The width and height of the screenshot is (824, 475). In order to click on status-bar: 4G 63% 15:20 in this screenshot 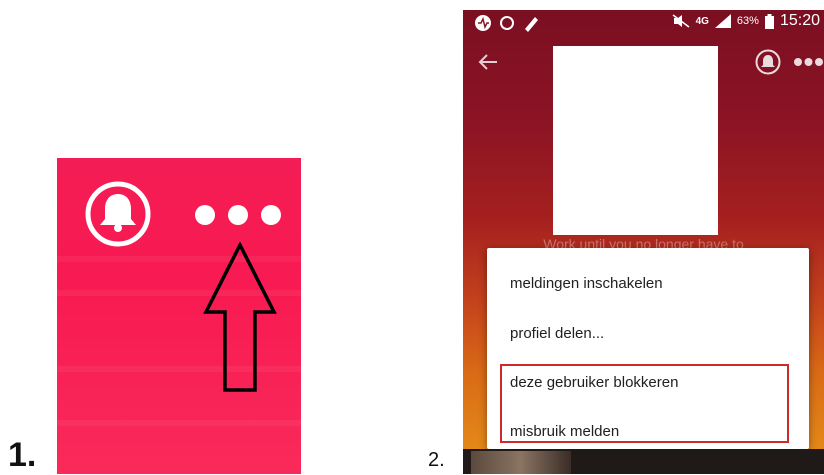, I will do `click(643, 23)`.